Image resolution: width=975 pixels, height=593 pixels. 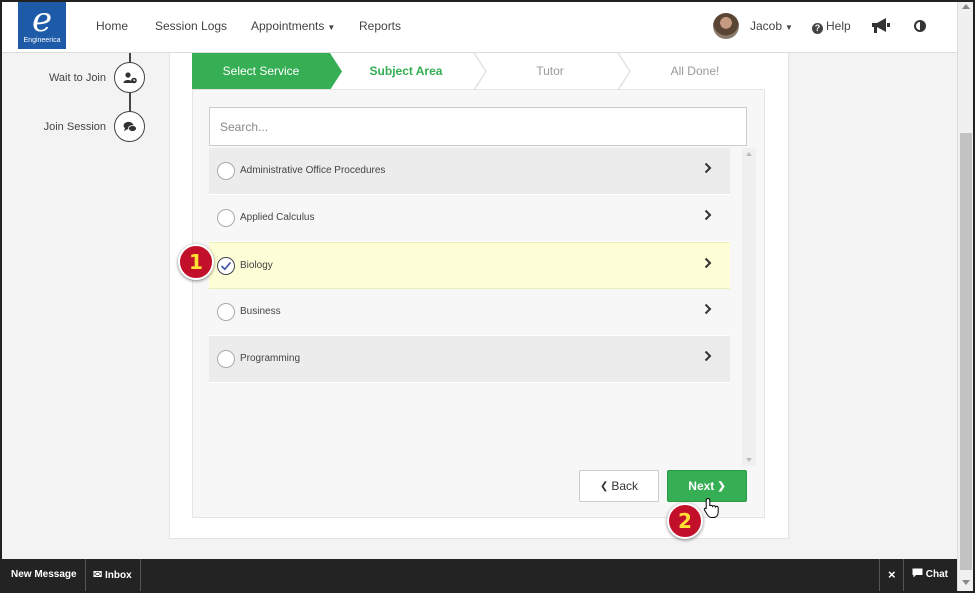 I want to click on nav-session-logs: Session Logs, so click(x=191, y=26).